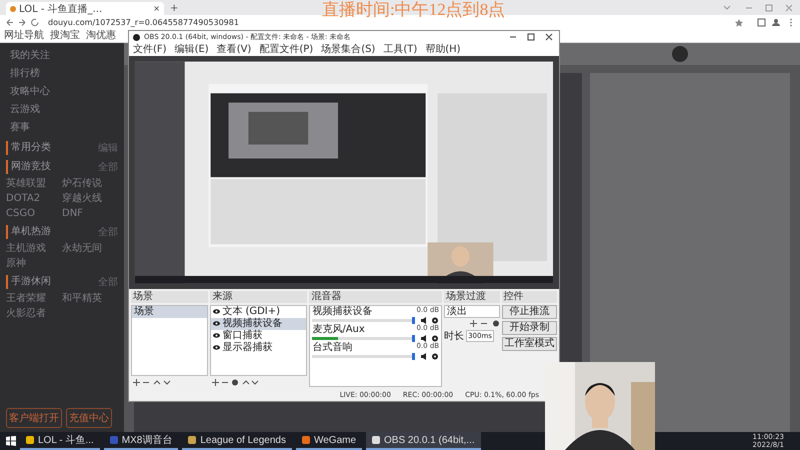  Describe the element at coordinates (237, 441) in the screenshot. I see `taskbar-button: League of Legends` at that location.